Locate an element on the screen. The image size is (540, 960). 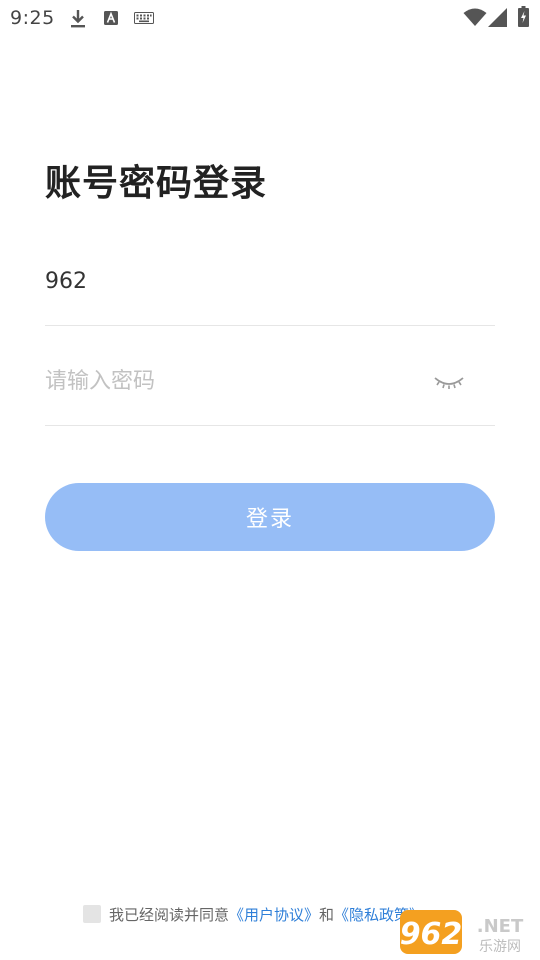
password-field is located at coordinates (270, 396).